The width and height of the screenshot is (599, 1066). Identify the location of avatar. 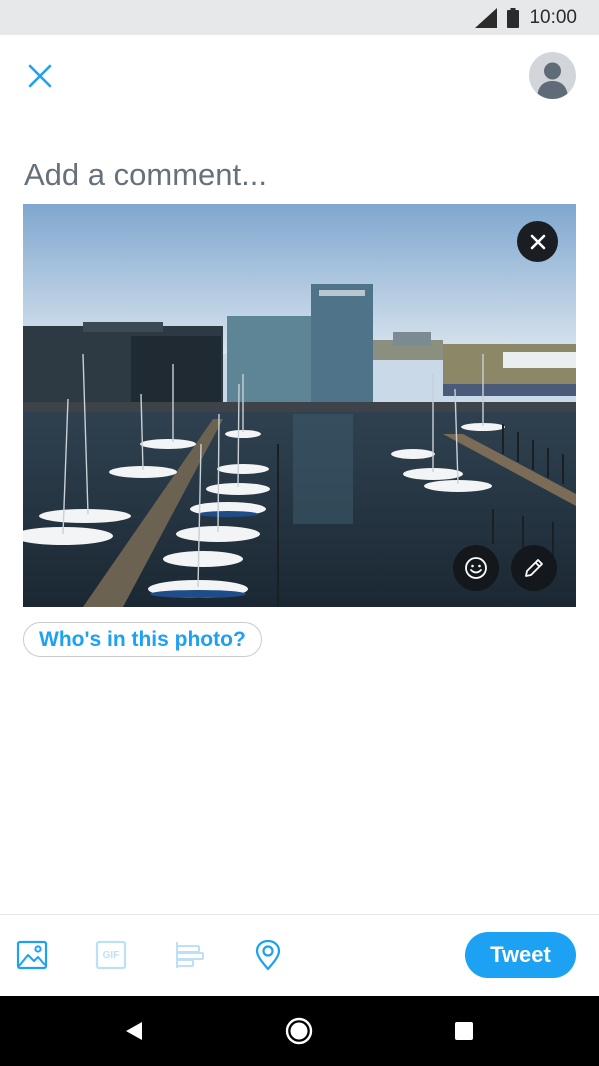
(552, 75).